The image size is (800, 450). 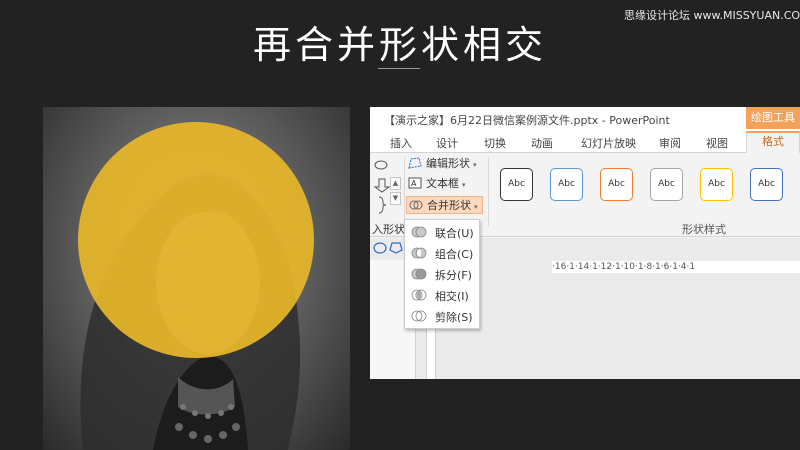 I want to click on title-underline, so click(x=399, y=68).